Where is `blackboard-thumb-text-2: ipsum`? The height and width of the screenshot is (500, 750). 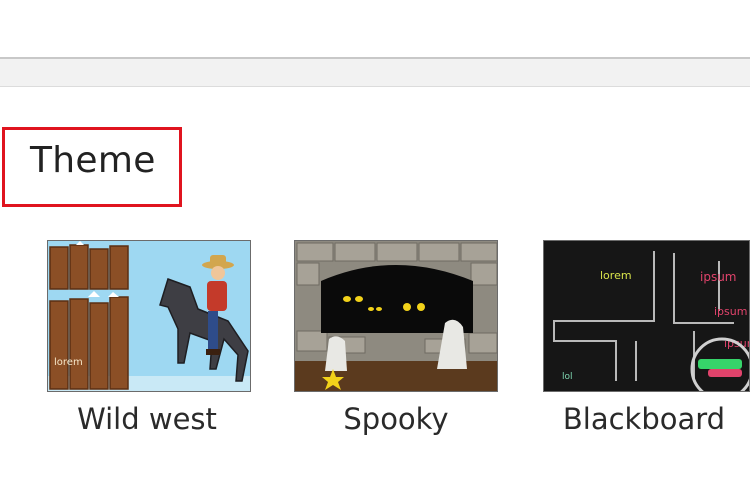
blackboard-thumb-text-2: ipsum is located at coordinates (718, 277).